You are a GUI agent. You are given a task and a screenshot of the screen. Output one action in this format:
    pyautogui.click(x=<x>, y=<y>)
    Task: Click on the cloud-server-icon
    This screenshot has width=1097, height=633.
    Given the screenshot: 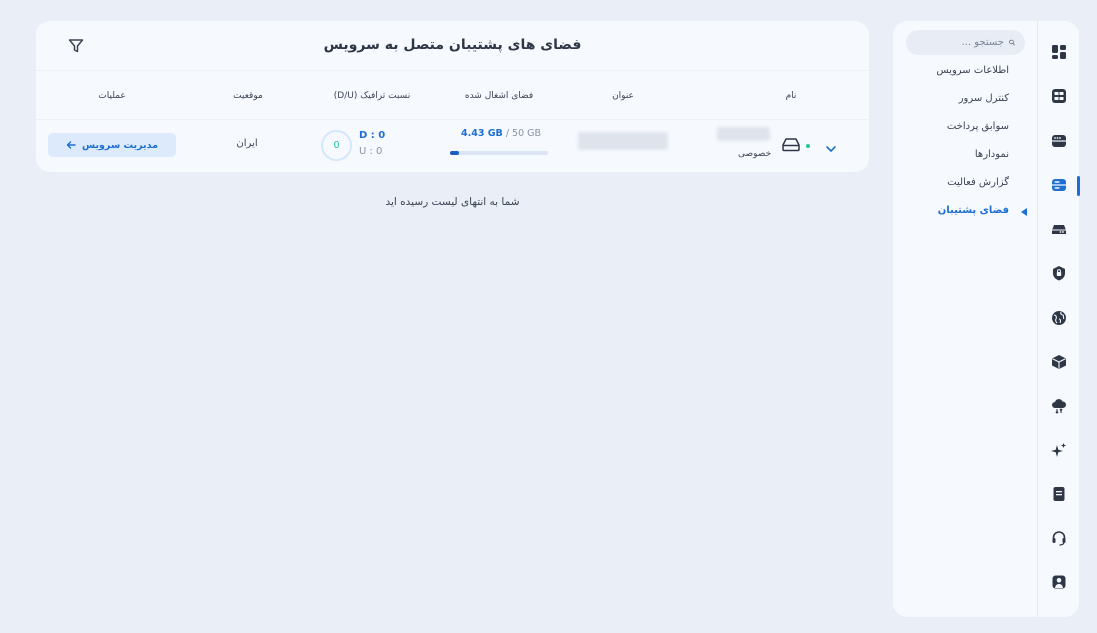 What is the action you would take?
    pyautogui.click(x=1059, y=229)
    